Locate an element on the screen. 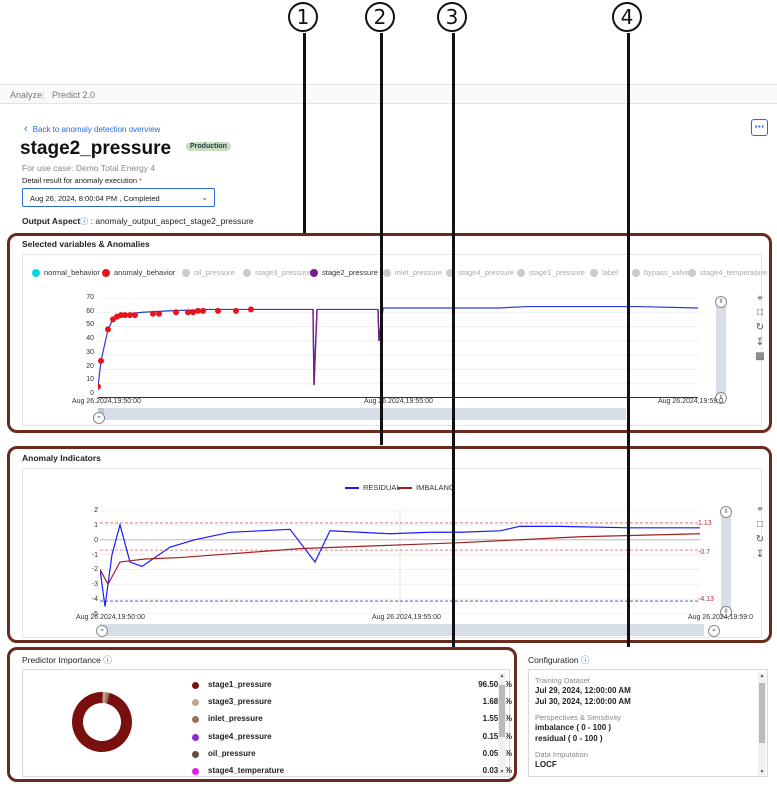  legend-item: stage2_pressure is located at coordinates (344, 272).